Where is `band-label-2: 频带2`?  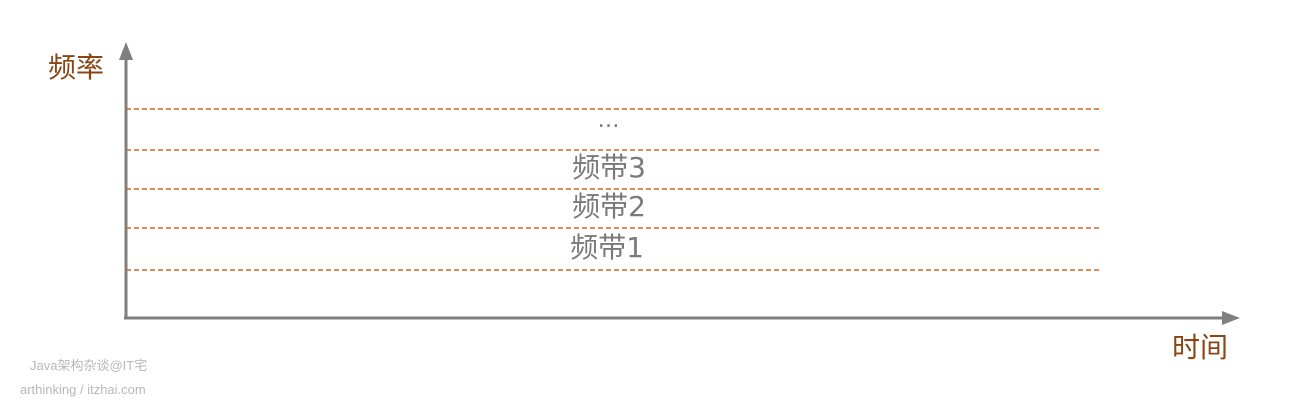 band-label-2: 频带2 is located at coordinates (609, 206).